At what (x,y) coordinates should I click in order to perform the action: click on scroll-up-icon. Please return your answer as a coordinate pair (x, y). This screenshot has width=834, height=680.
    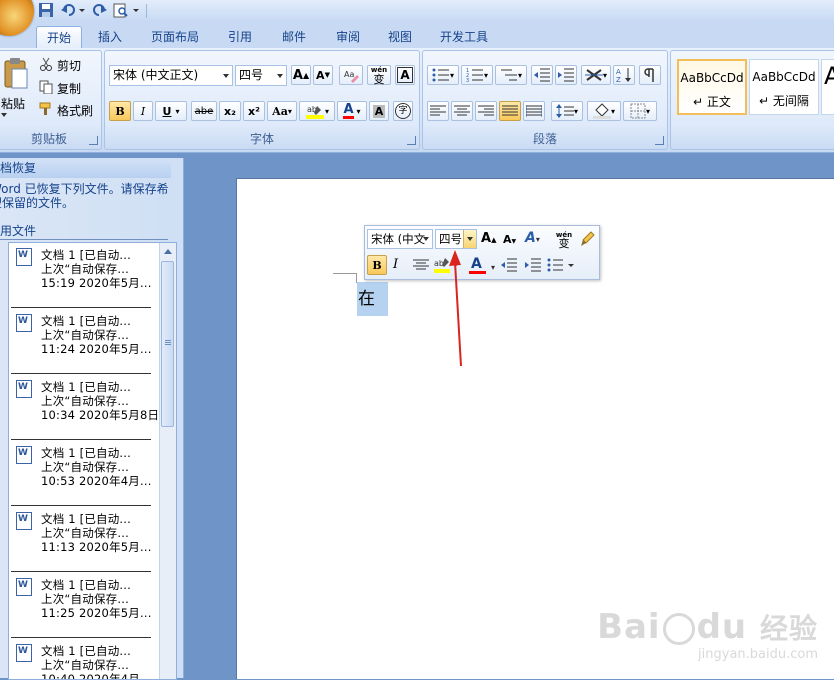
    Looking at the image, I should click on (168, 251).